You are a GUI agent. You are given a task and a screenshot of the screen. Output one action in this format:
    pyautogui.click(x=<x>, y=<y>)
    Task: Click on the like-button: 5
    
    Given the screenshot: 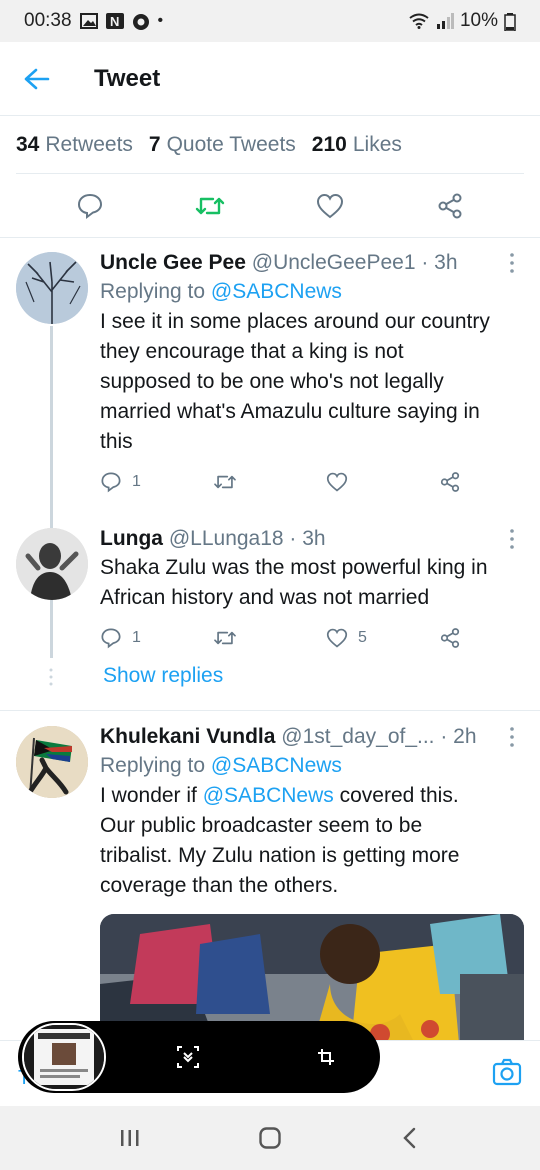 What is the action you would take?
    pyautogui.click(x=382, y=638)
    